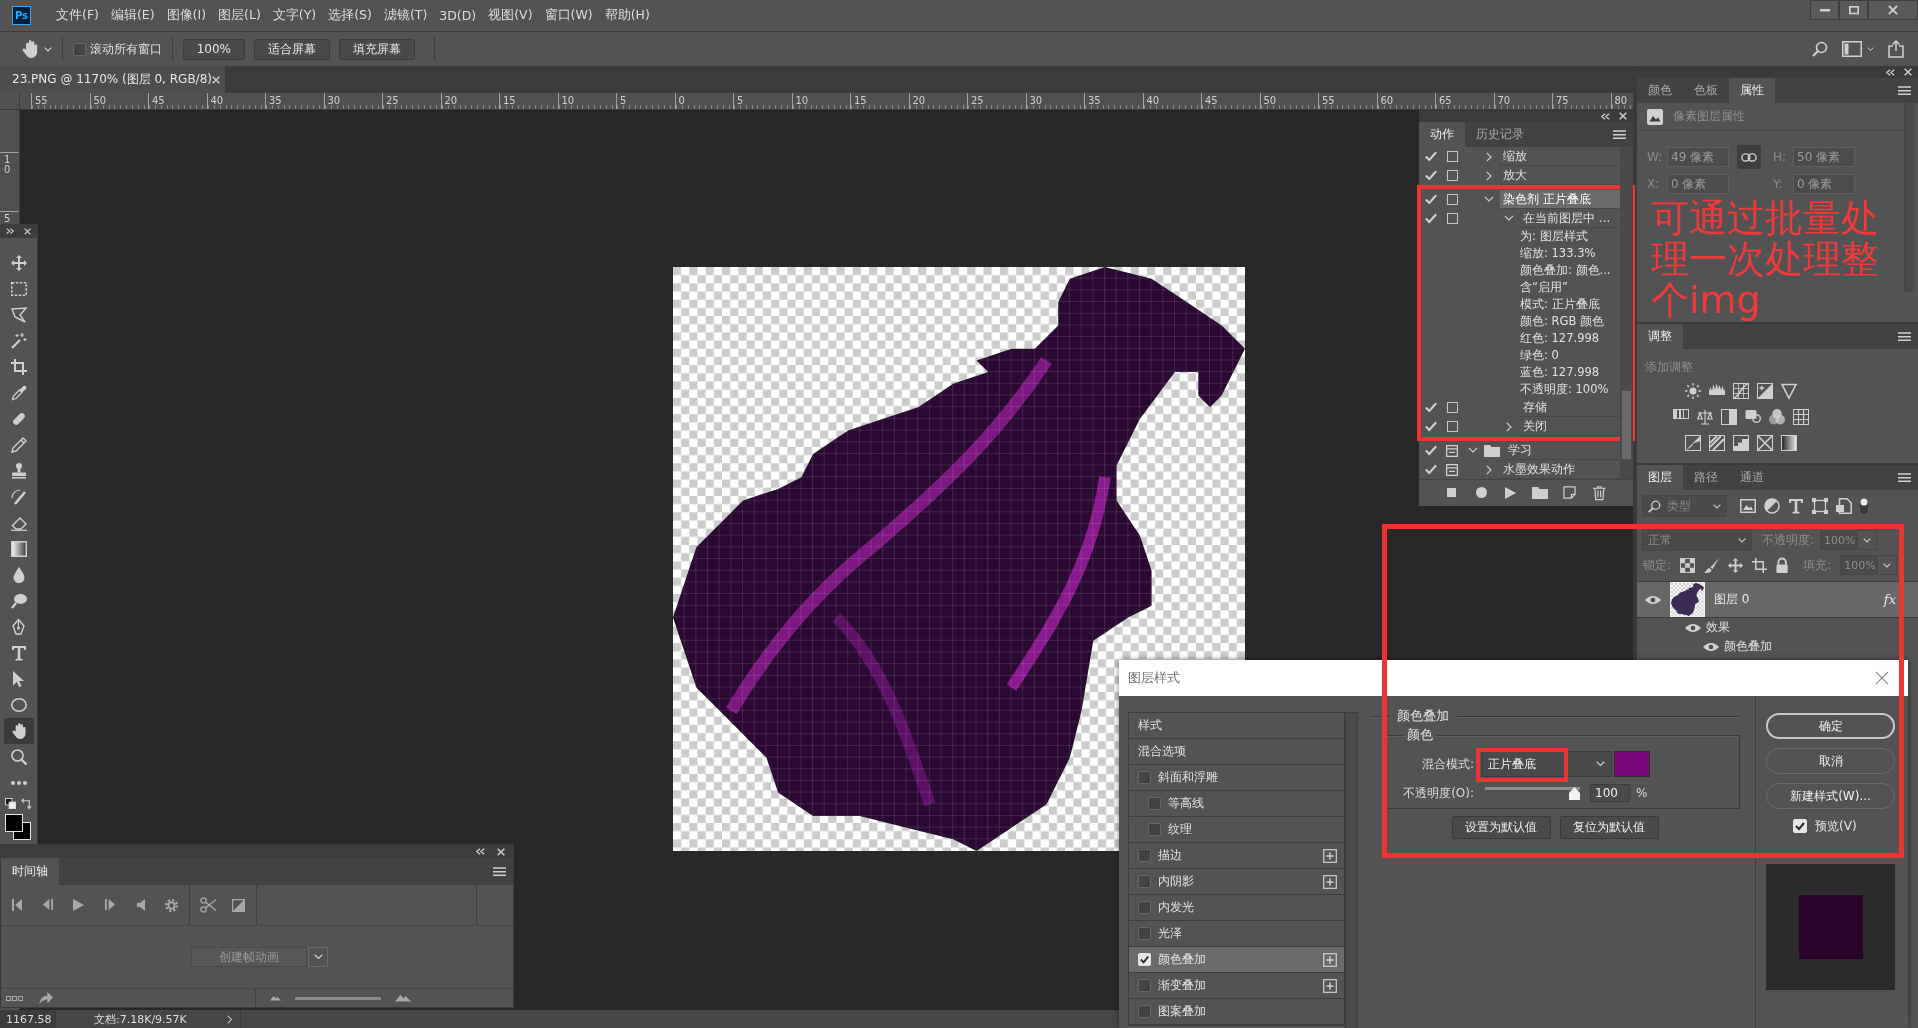  Describe the element at coordinates (1236, 882) in the screenshot. I see `style-item: 内阴影` at that location.